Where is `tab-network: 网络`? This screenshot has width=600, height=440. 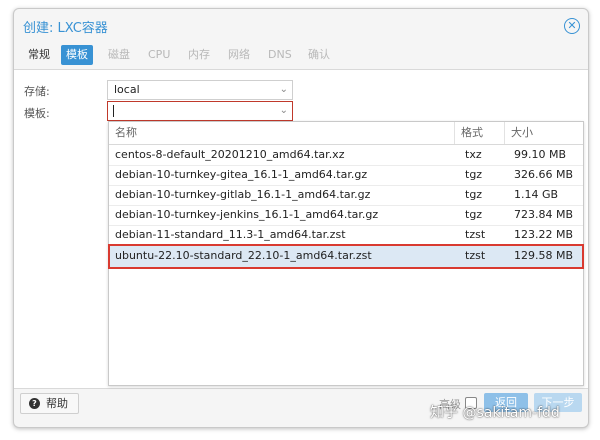 tab-network: 网络 is located at coordinates (239, 55).